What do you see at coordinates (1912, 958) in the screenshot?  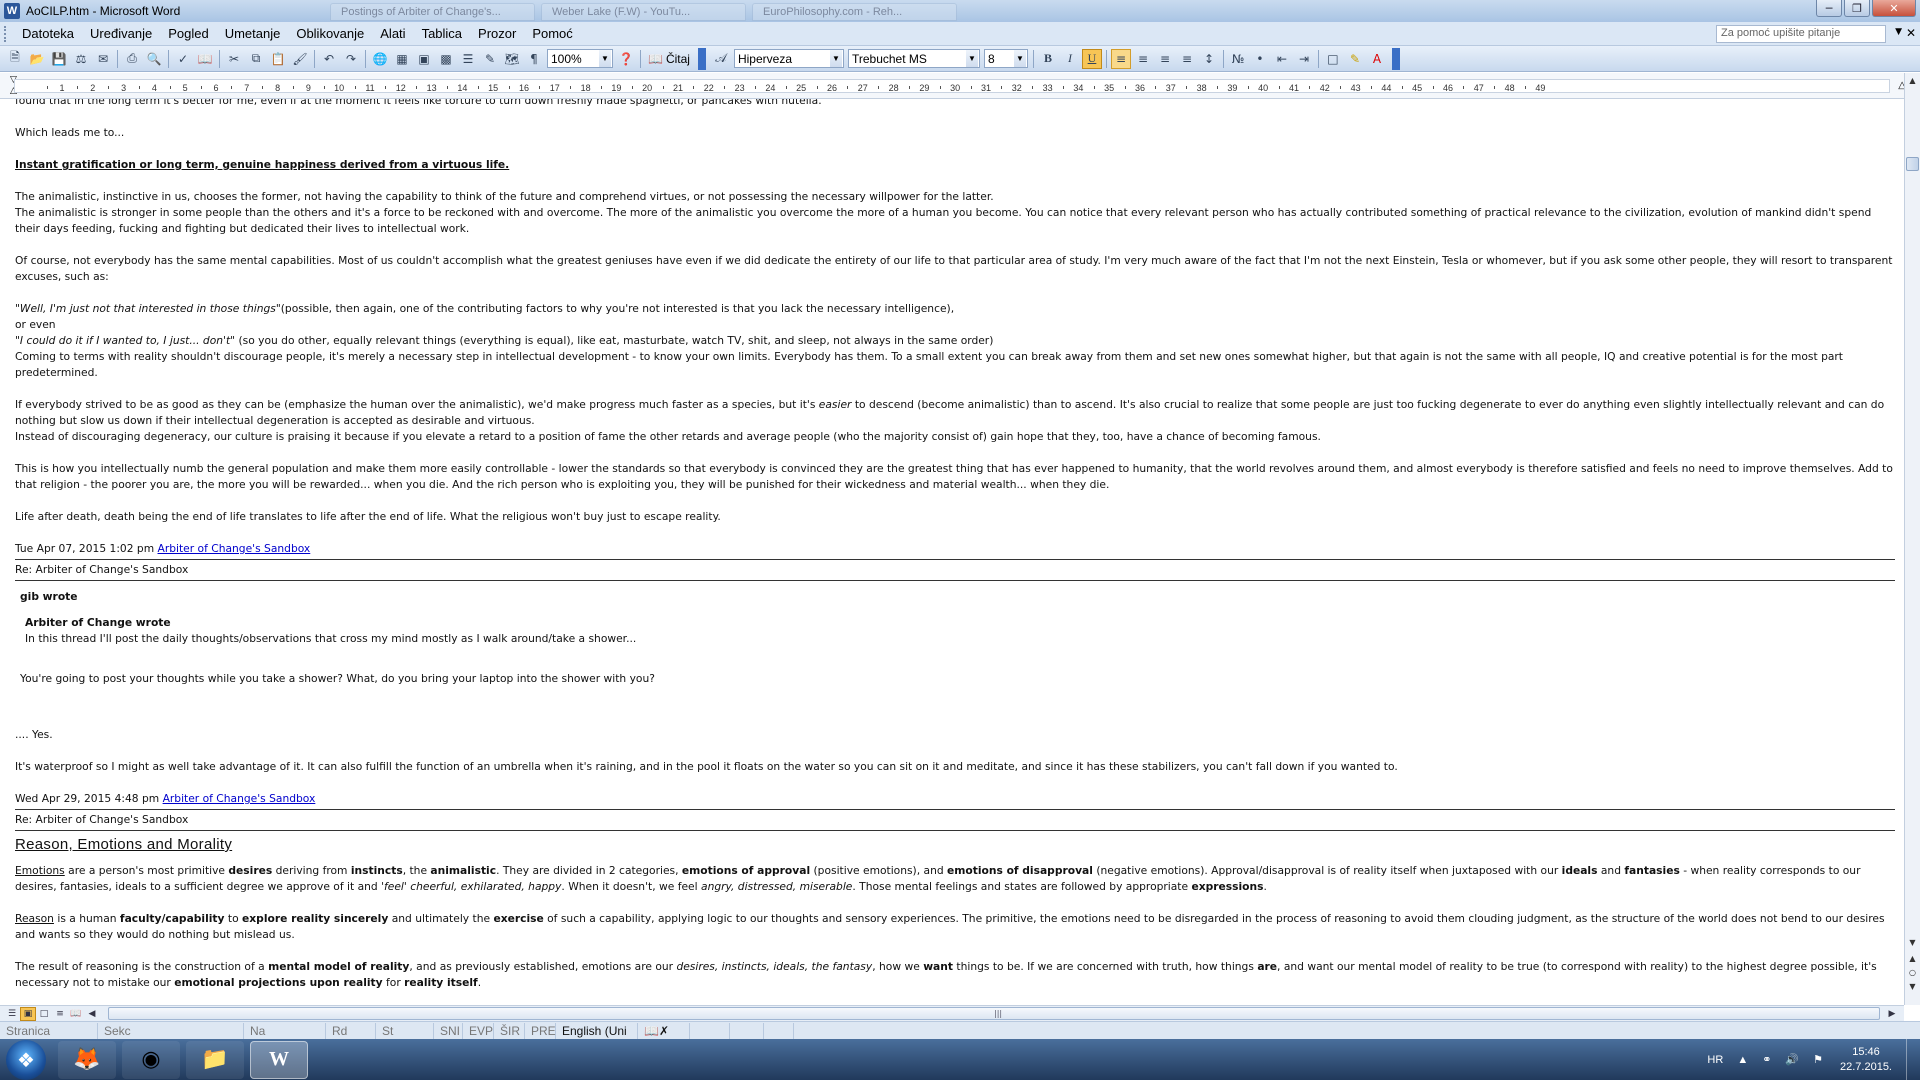 I see `previous-page-icon: ▲` at bounding box center [1912, 958].